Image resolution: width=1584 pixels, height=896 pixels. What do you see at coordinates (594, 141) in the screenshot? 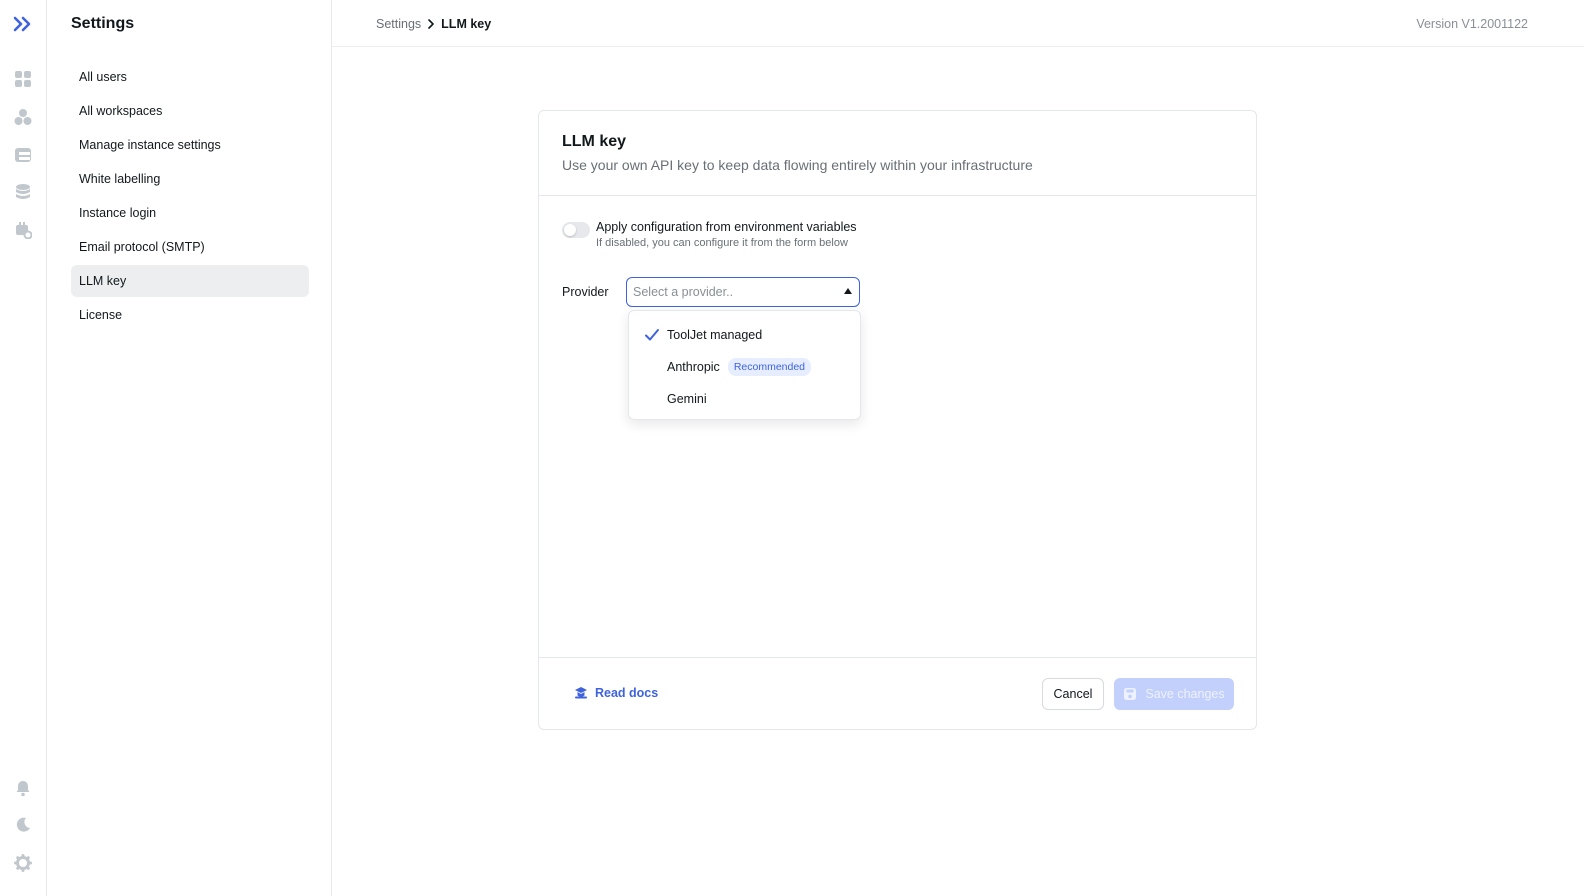
I see `card-title: LLM key` at bounding box center [594, 141].